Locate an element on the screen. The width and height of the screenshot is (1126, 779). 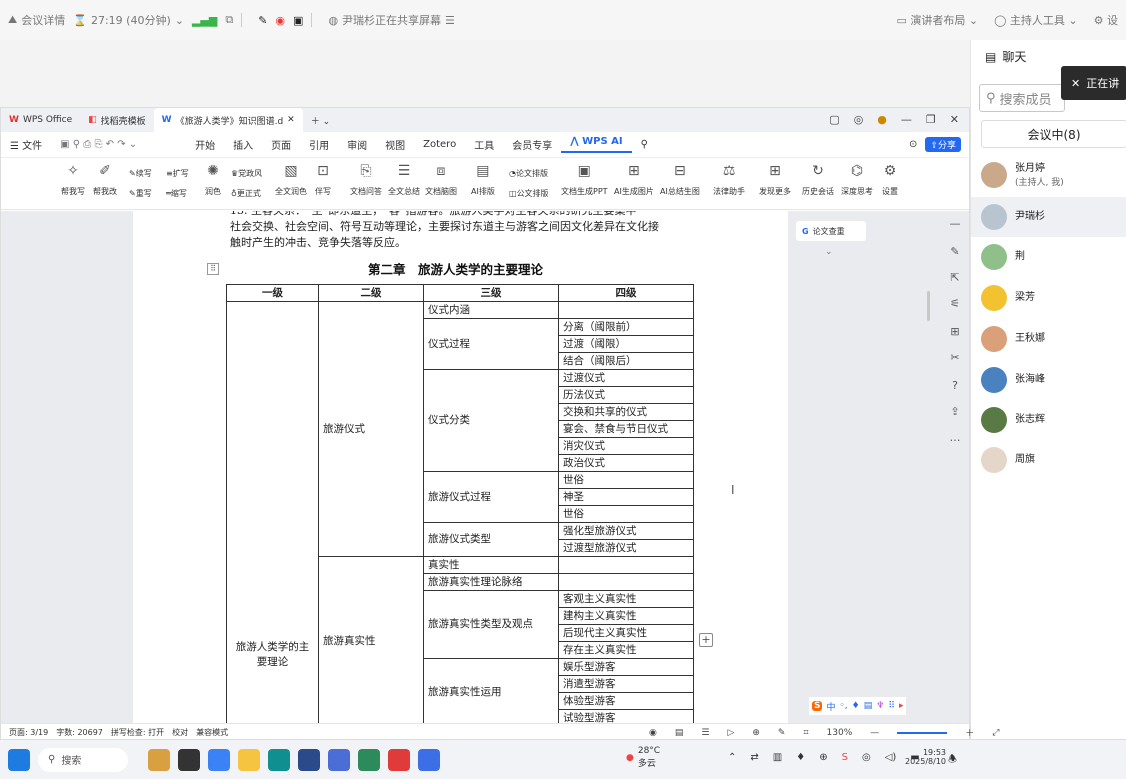
summary-button: ☰ 全文总结 is located at coordinates (404, 179).